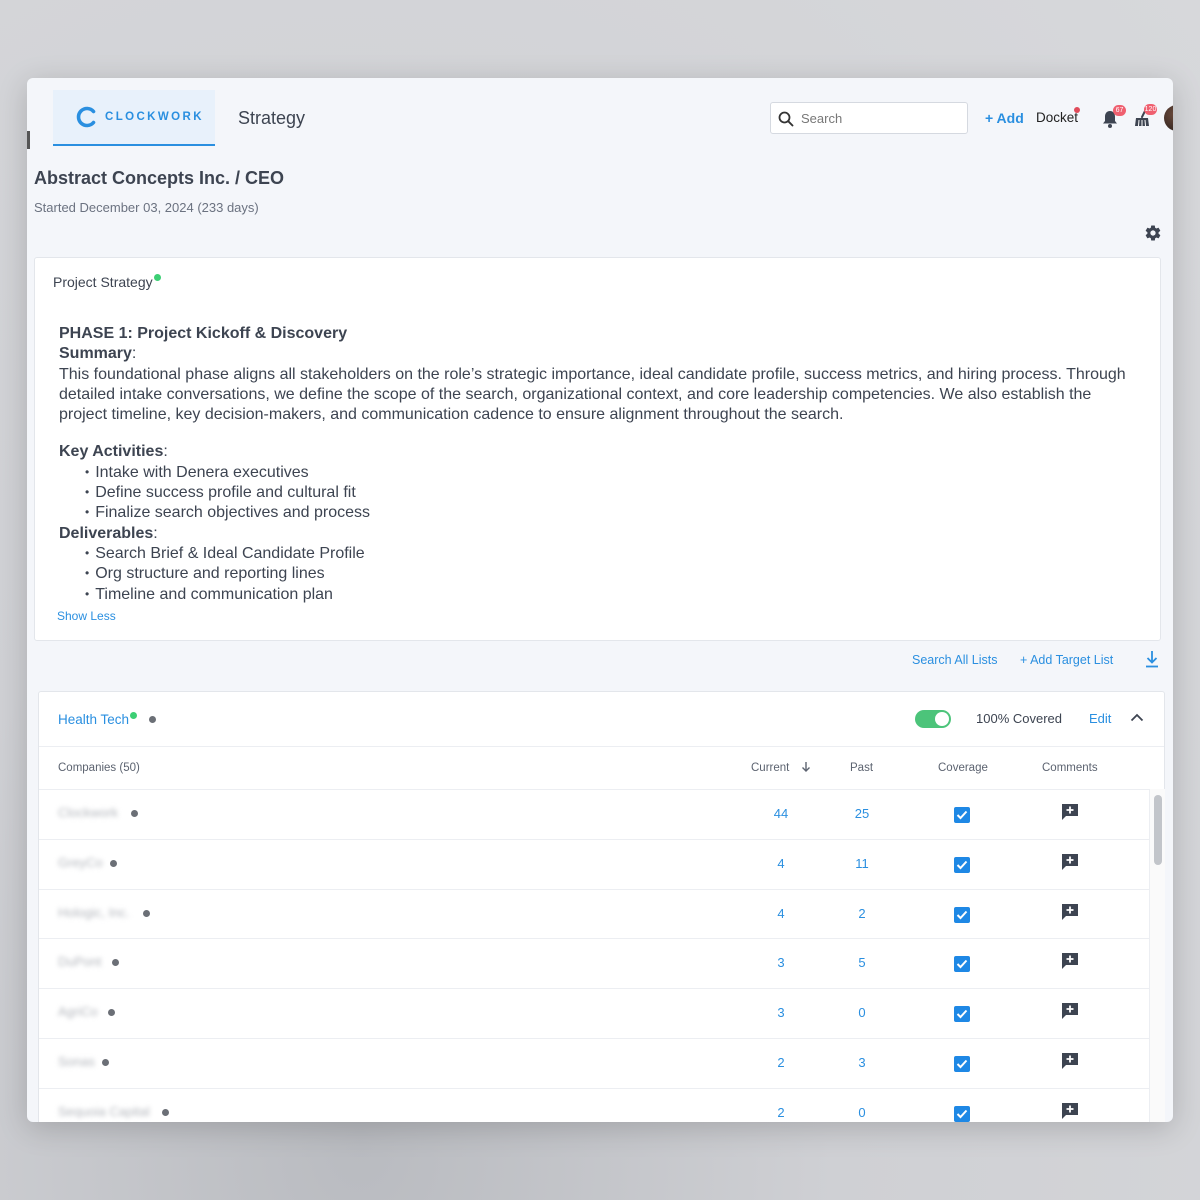 Image resolution: width=1200 pixels, height=1200 pixels. Describe the element at coordinates (94, 719) in the screenshot. I see `target-list-name-text: Health Tech` at that location.